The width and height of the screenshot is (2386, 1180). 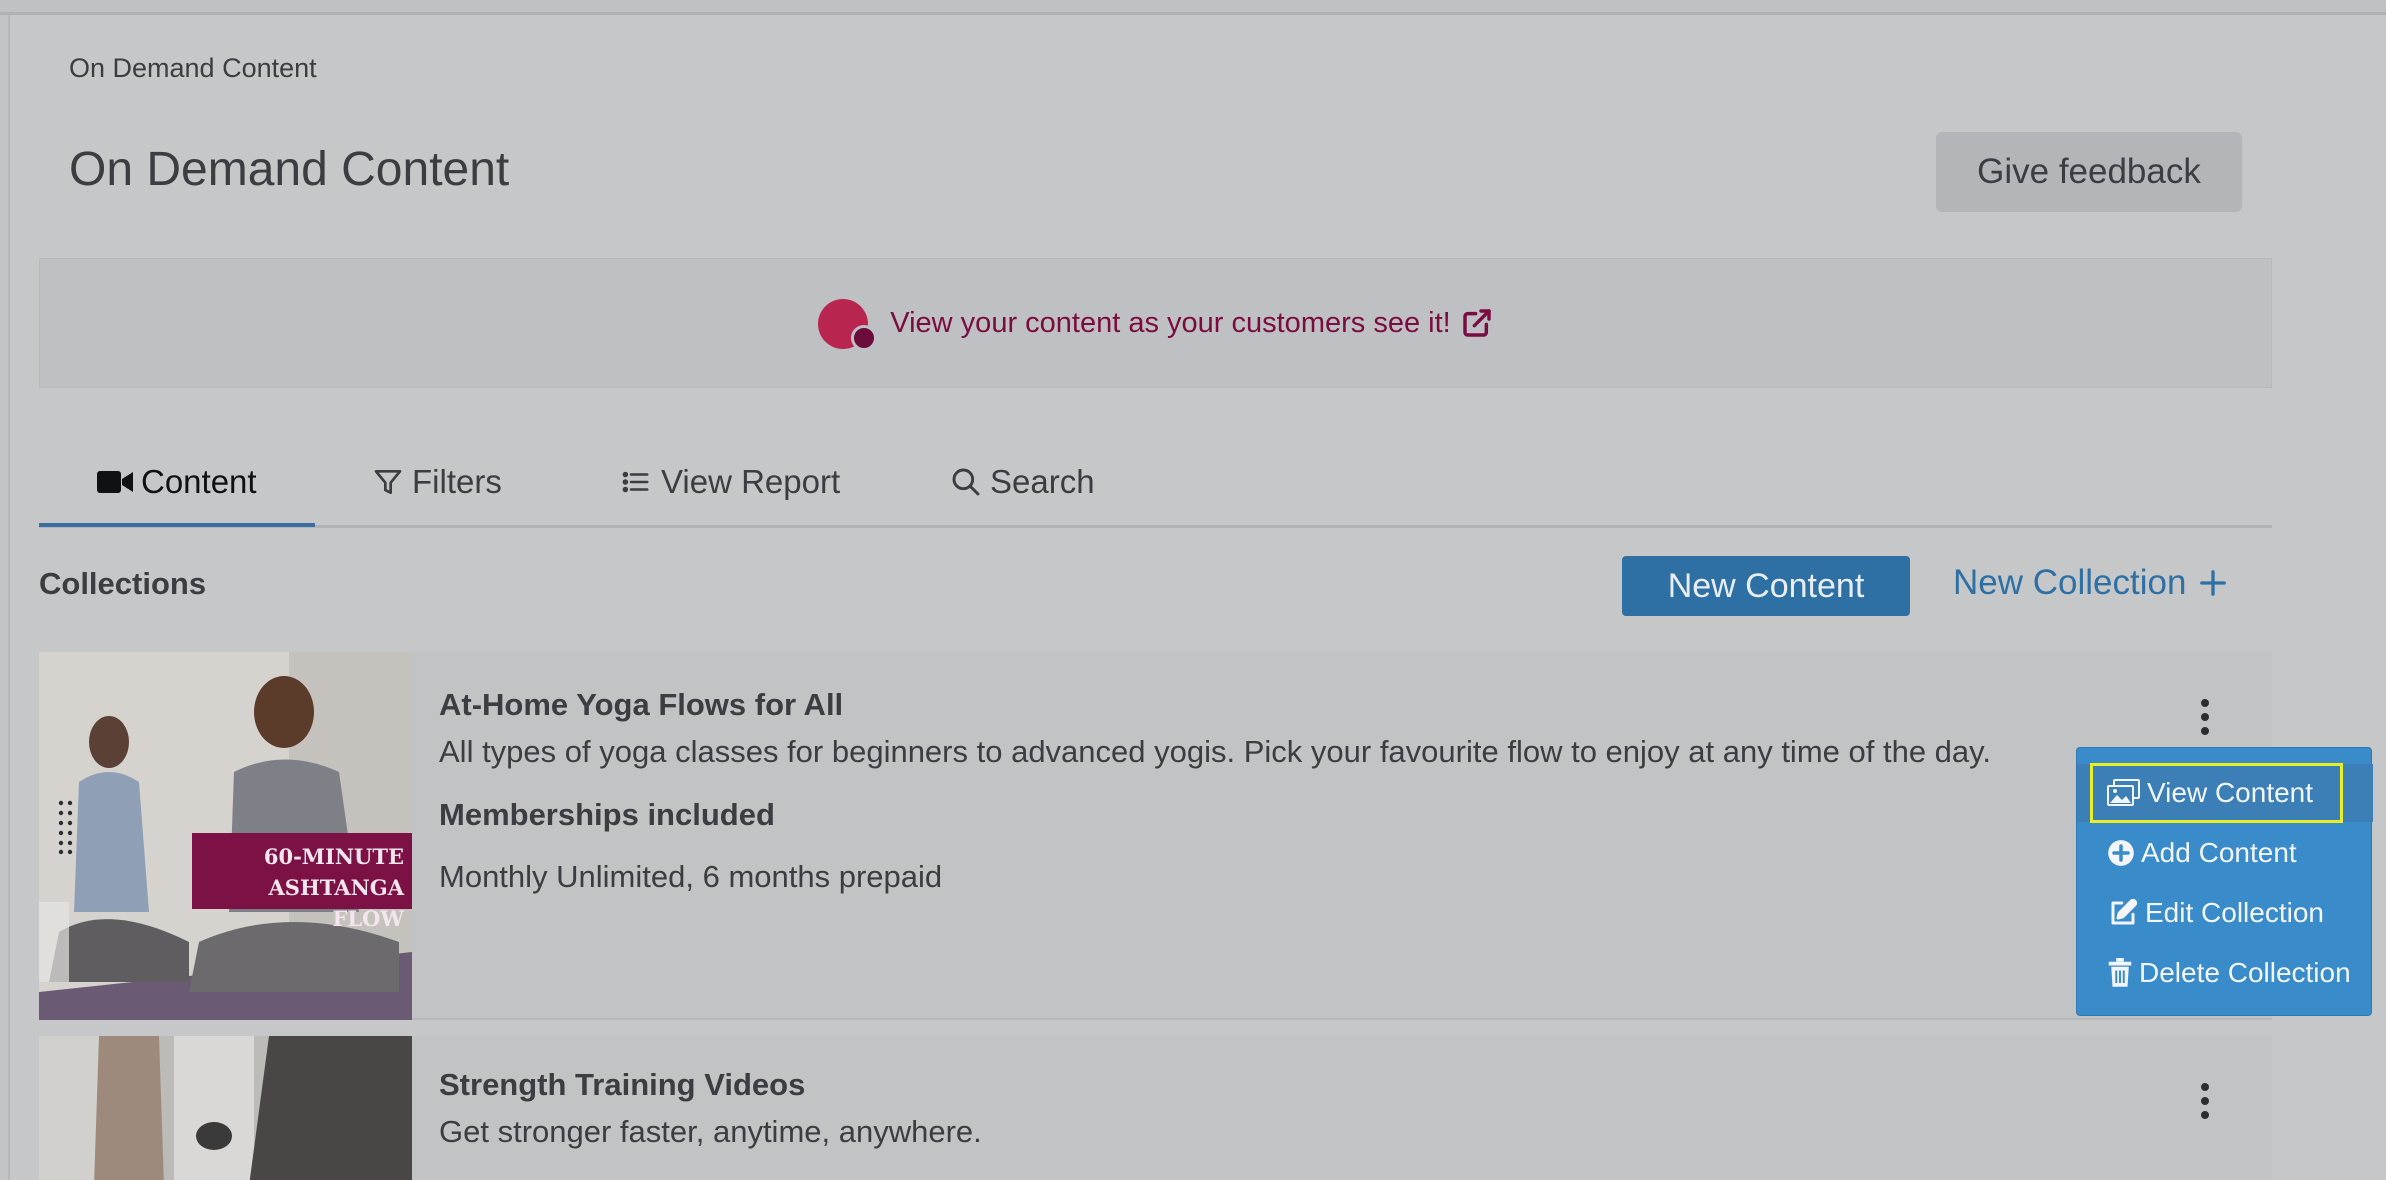 I want to click on content-tabs: Content Filters View Report Search, so click(x=1155, y=481).